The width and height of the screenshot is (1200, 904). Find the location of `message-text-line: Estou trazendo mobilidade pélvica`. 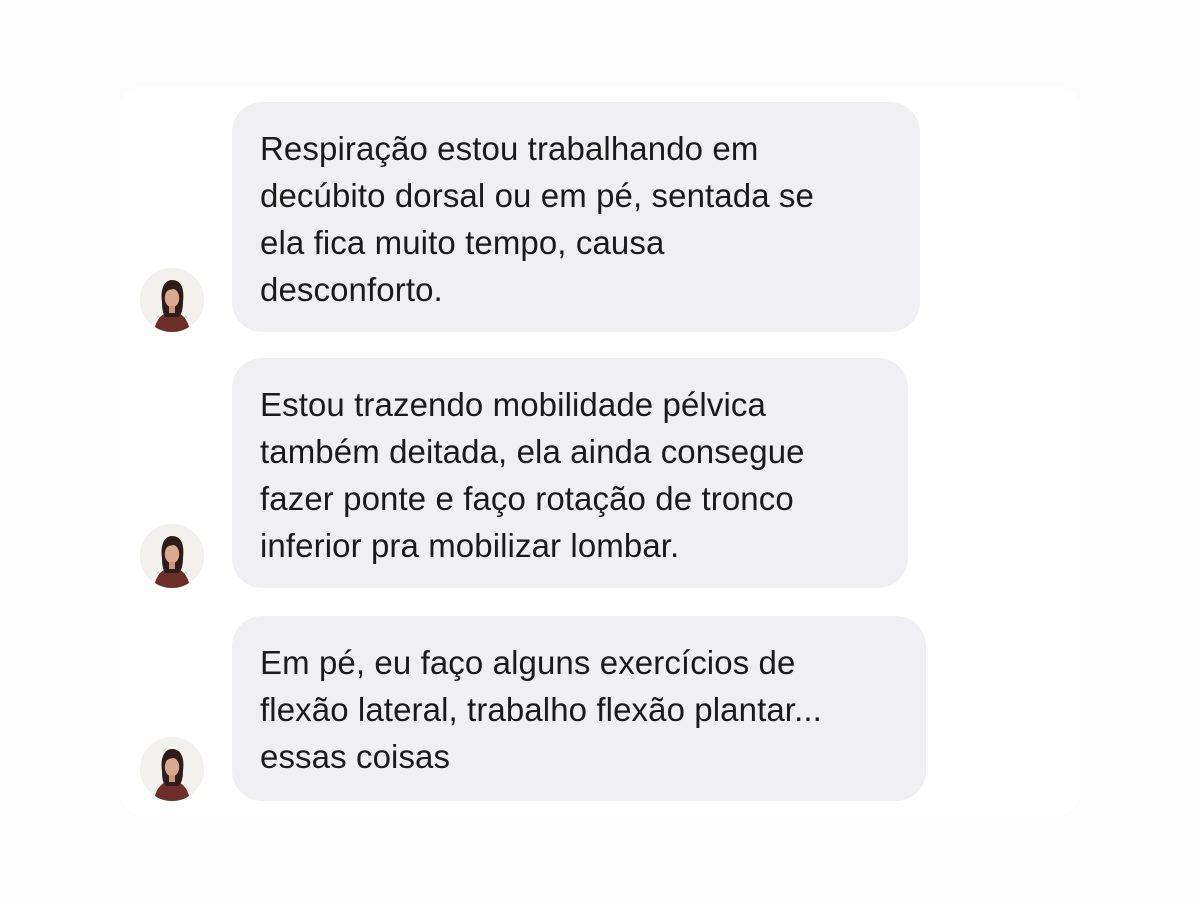

message-text-line: Estou trazendo mobilidade pélvica is located at coordinates (513, 404).